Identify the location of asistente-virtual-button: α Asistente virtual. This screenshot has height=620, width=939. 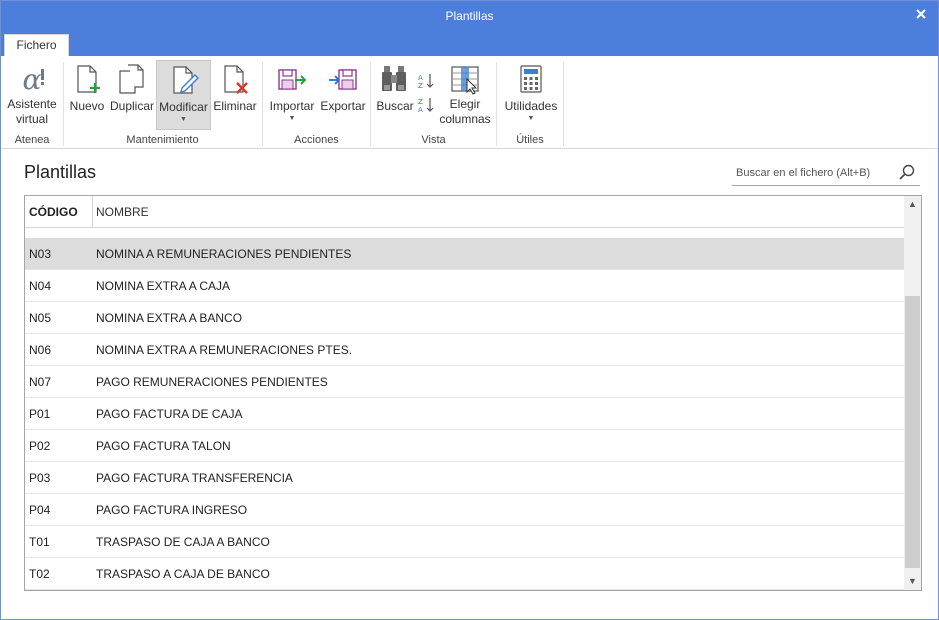
(32, 95).